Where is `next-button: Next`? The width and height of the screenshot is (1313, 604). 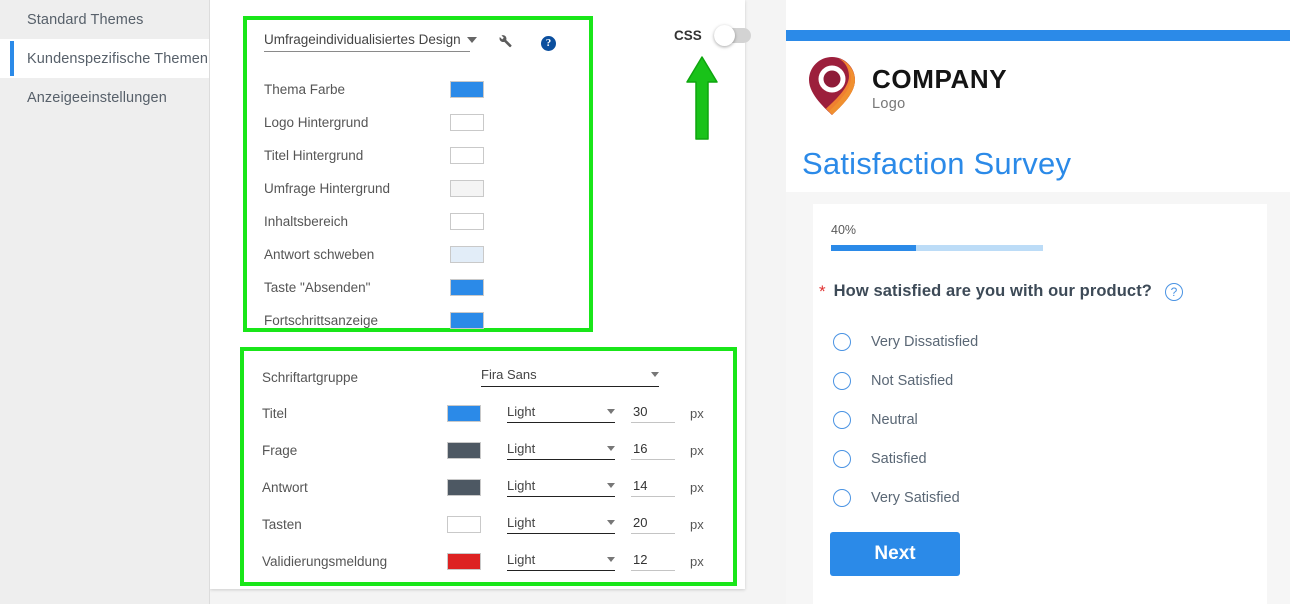
next-button: Next is located at coordinates (895, 554).